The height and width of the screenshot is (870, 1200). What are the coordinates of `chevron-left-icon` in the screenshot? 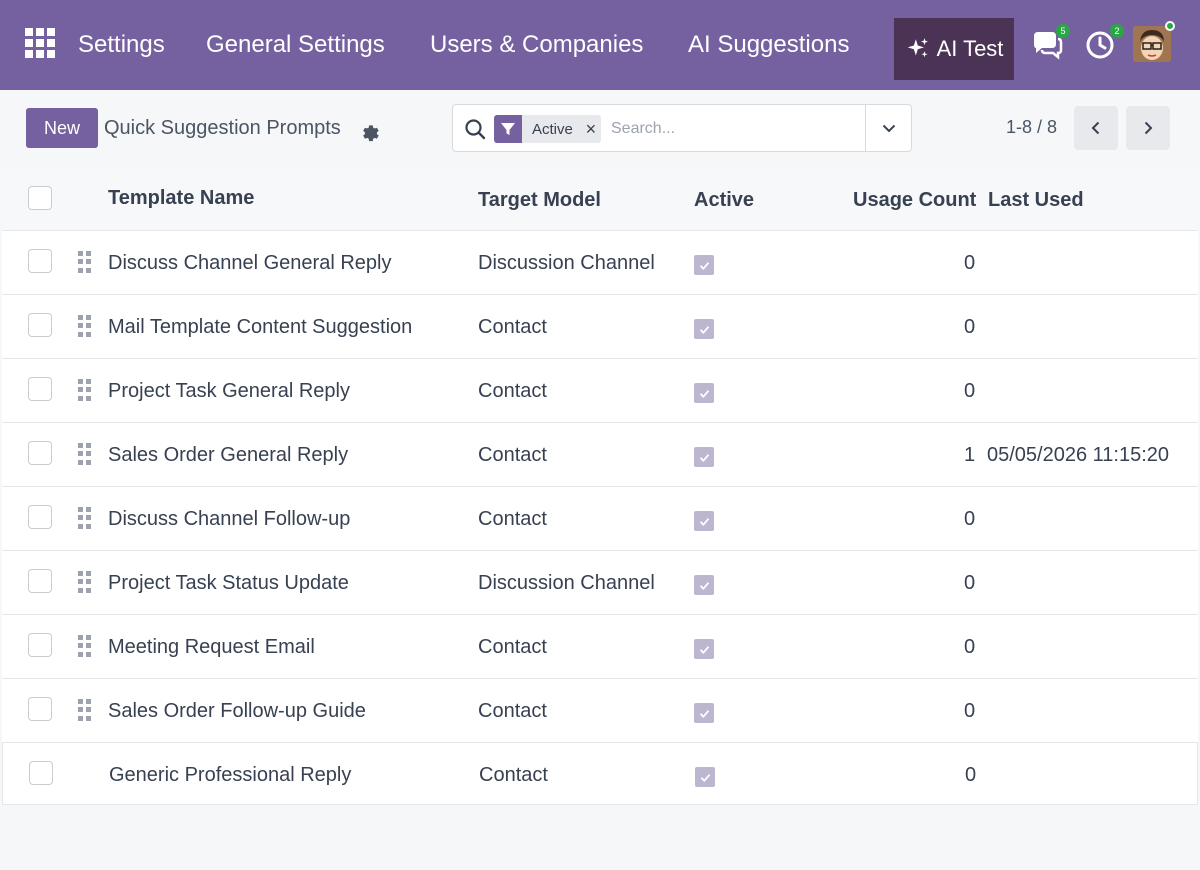 It's located at (1095, 128).